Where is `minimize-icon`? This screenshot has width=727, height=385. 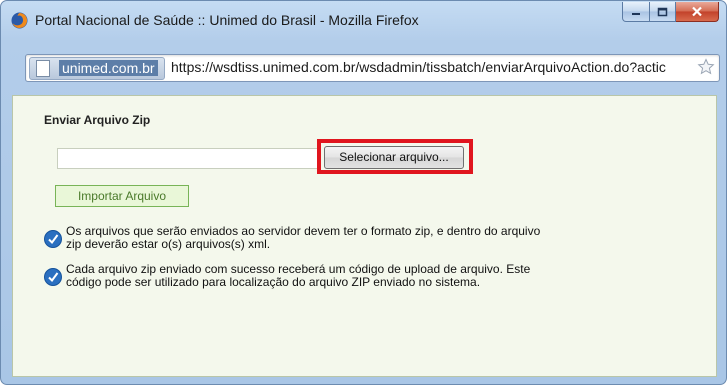 minimize-icon is located at coordinates (636, 13).